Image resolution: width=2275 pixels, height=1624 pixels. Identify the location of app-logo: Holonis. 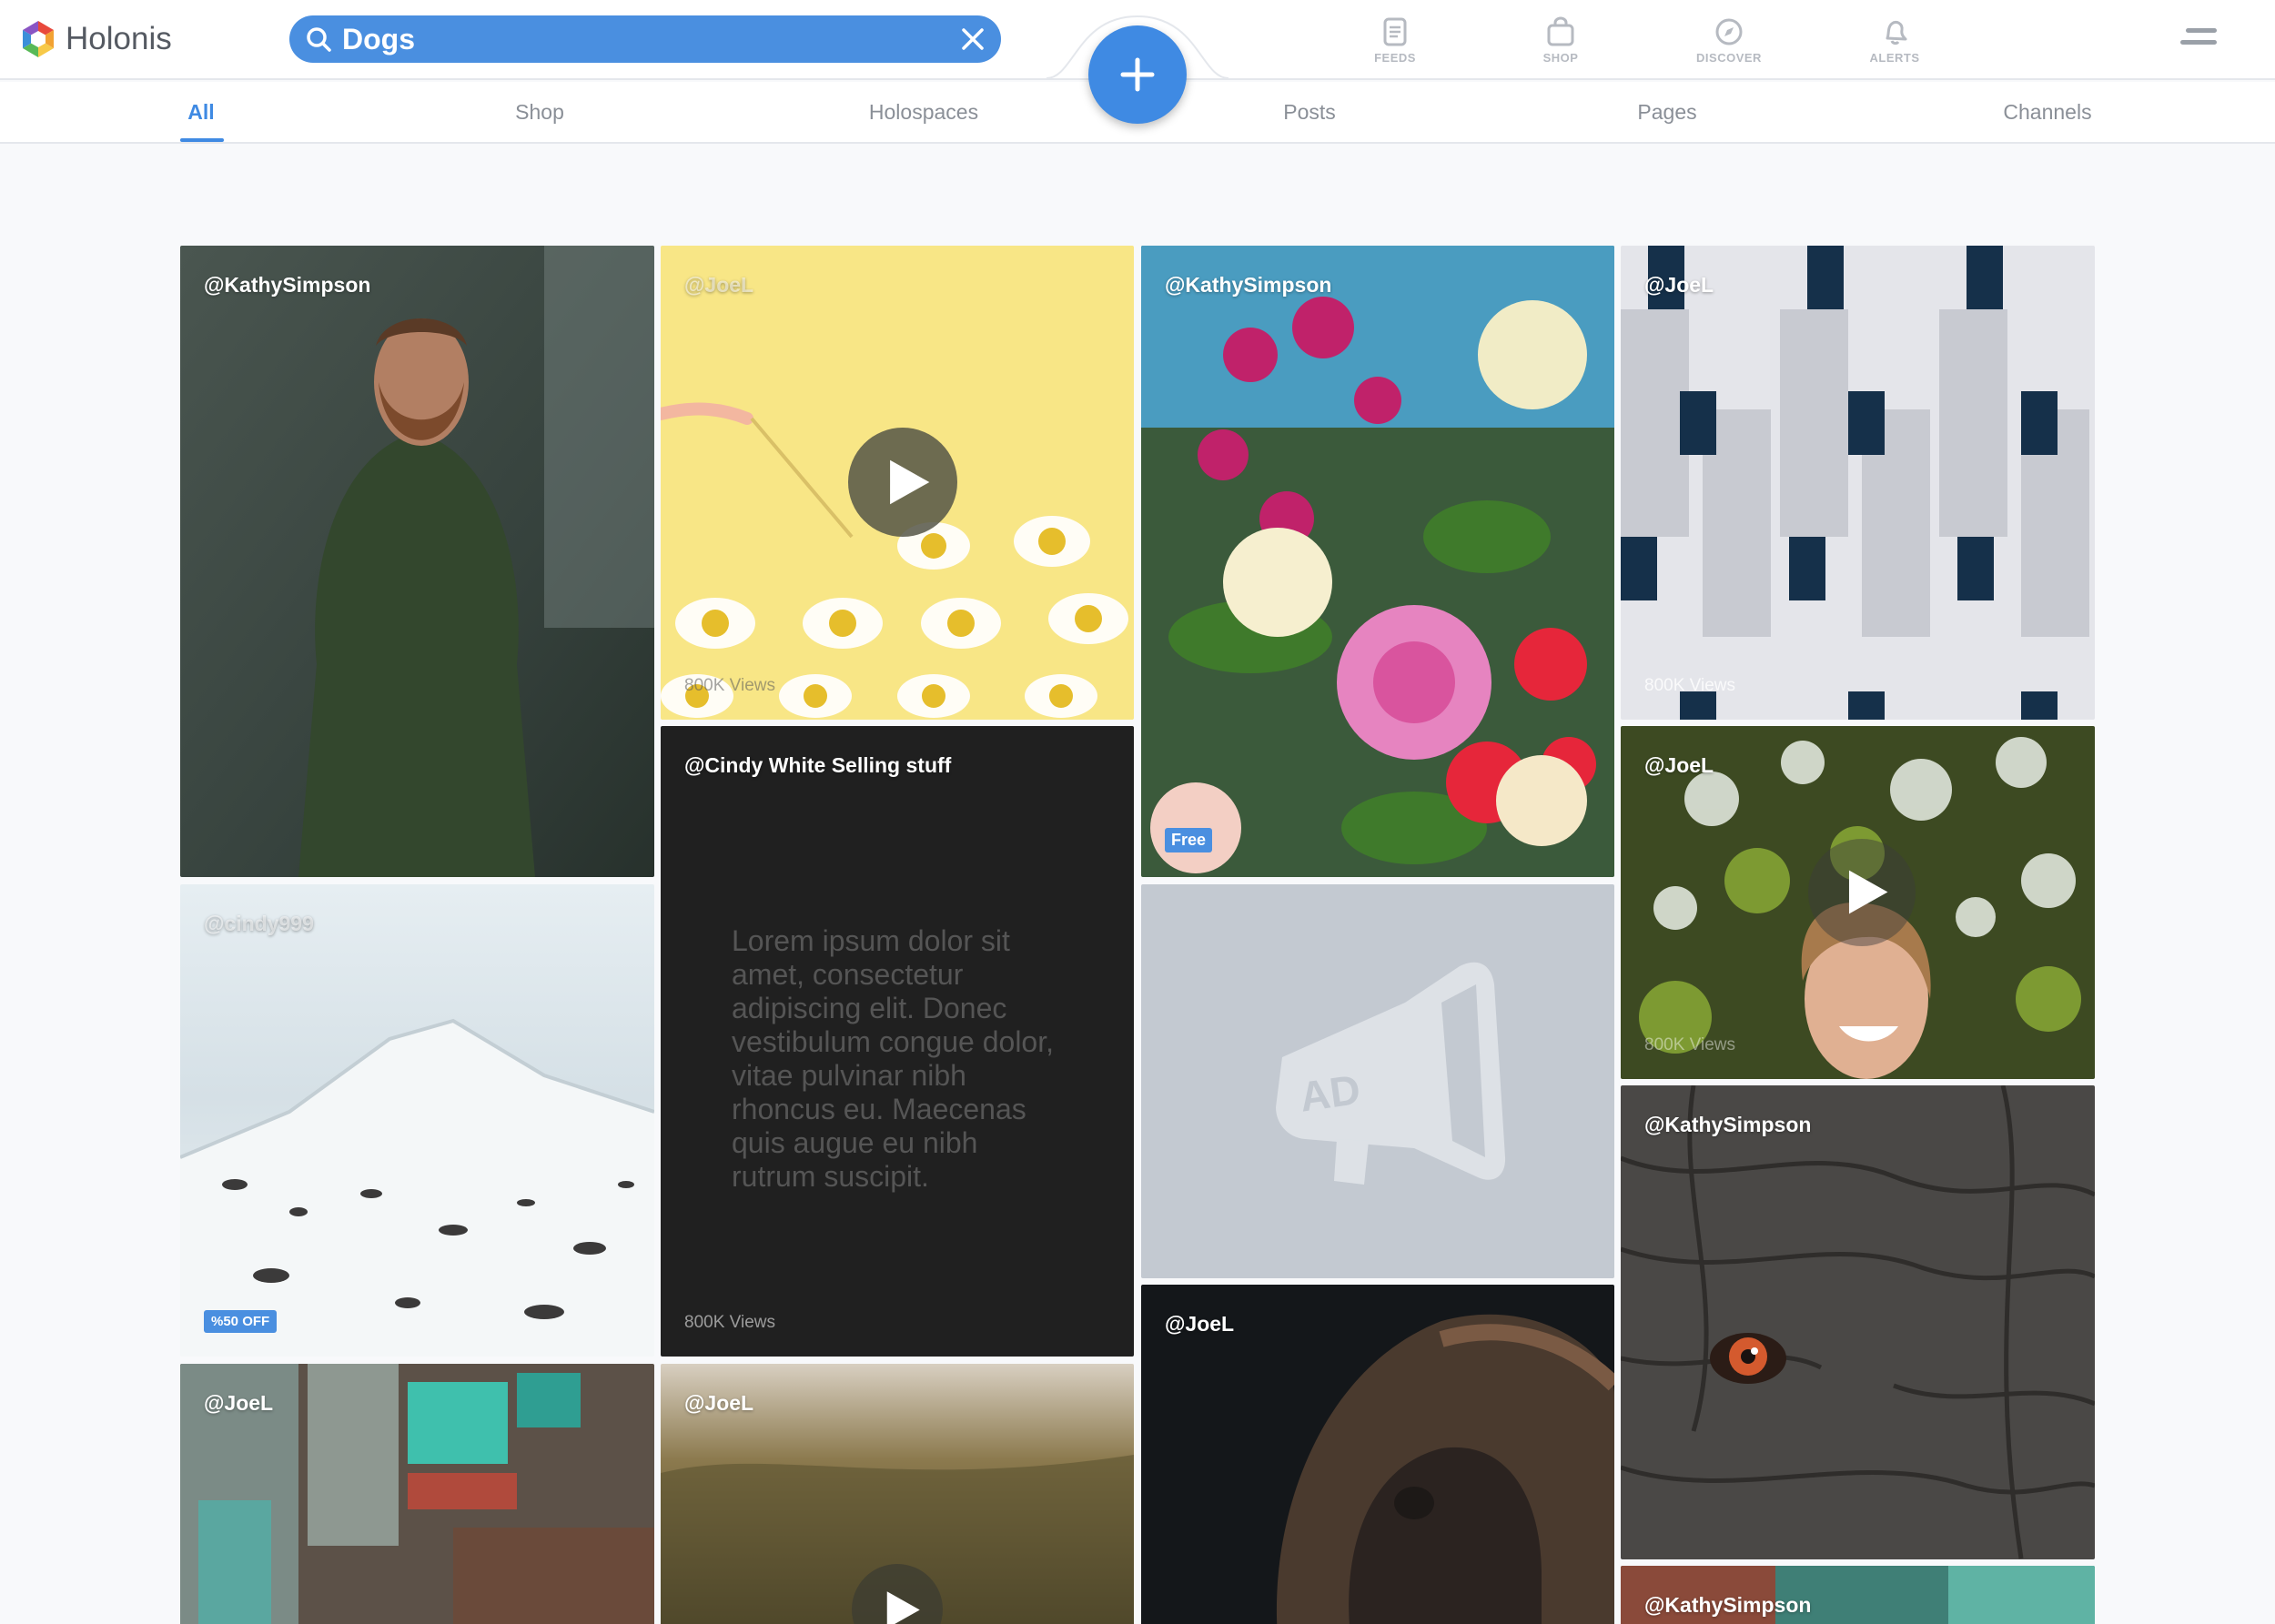
(95, 39).